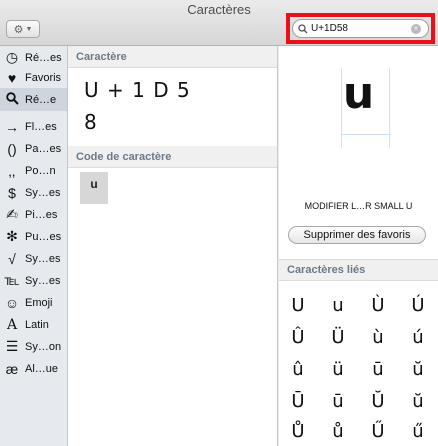 The height and width of the screenshot is (446, 438). I want to click on action-menu-button: ⚙ ▼, so click(23, 29).